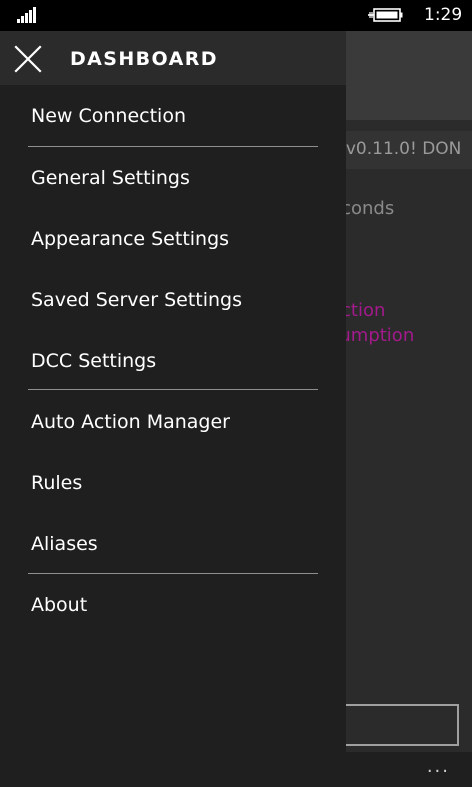 This screenshot has width=472, height=787. What do you see at coordinates (396, 149) in the screenshot?
I see `ticker-text: e v0.11.0! DON` at bounding box center [396, 149].